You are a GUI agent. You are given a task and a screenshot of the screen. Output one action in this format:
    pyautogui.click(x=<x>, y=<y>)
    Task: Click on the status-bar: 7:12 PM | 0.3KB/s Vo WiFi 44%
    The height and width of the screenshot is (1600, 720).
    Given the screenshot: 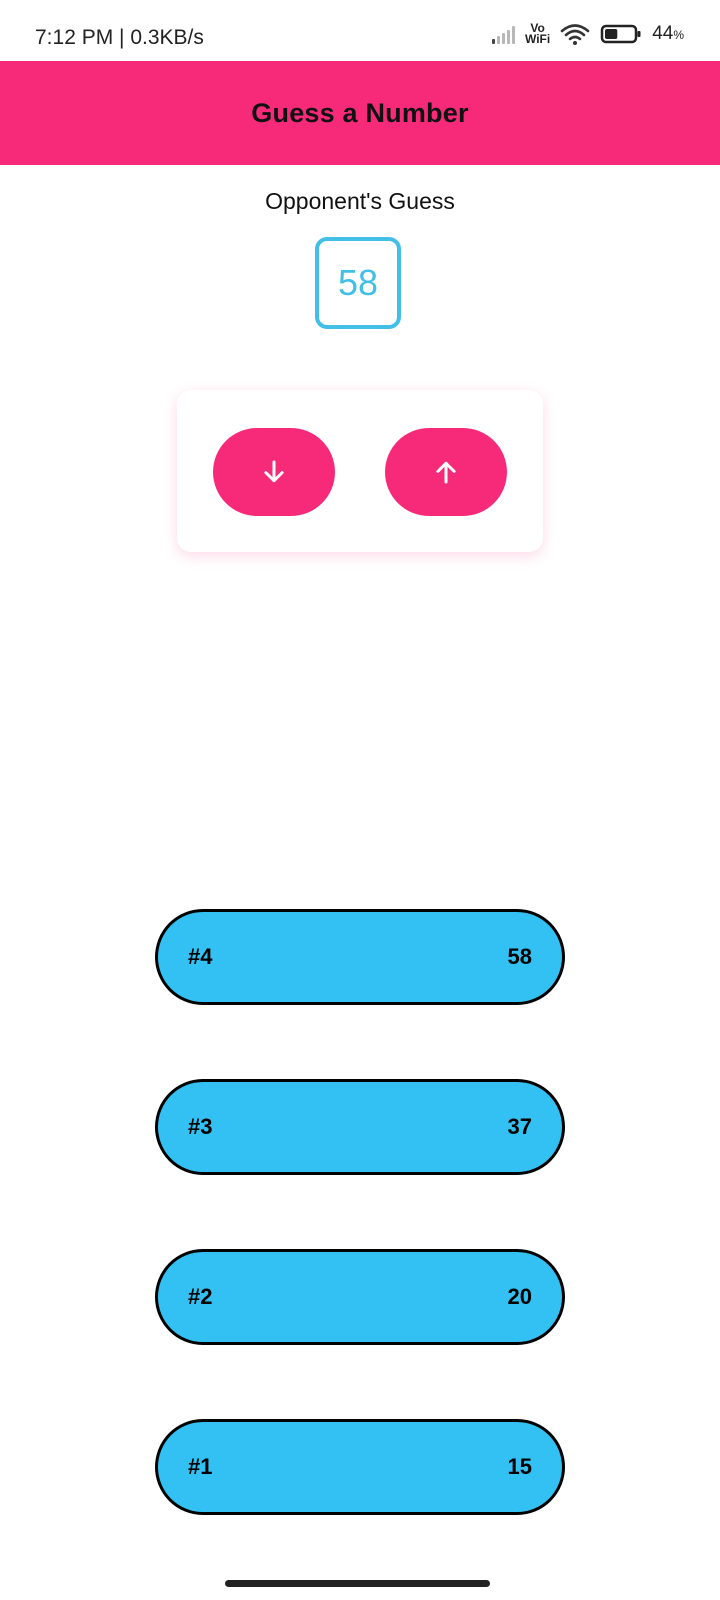 What is the action you would take?
    pyautogui.click(x=360, y=30)
    